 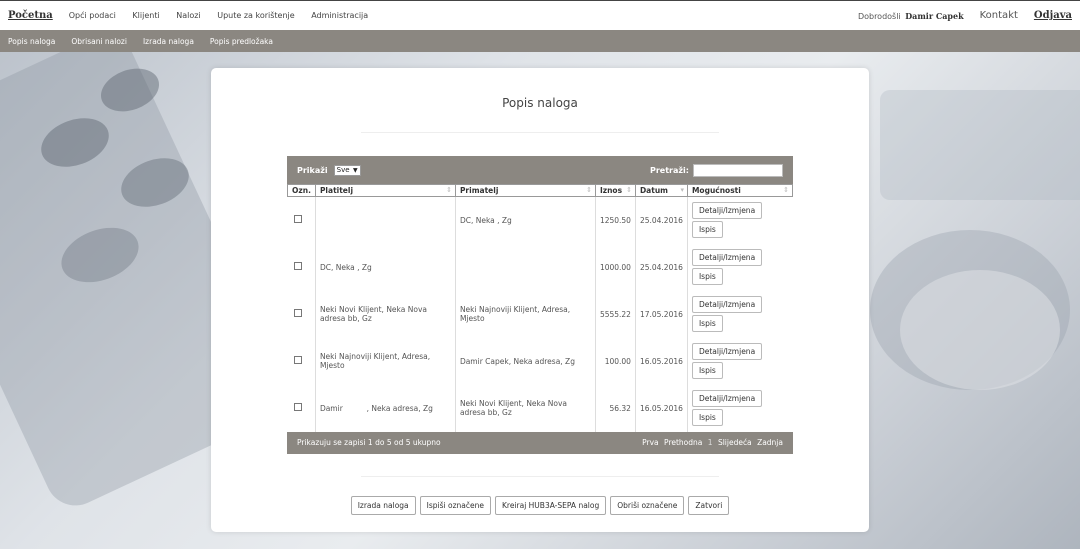 What do you see at coordinates (385, 267) in the screenshot?
I see `payer-cell: DC, Neka , Zg` at bounding box center [385, 267].